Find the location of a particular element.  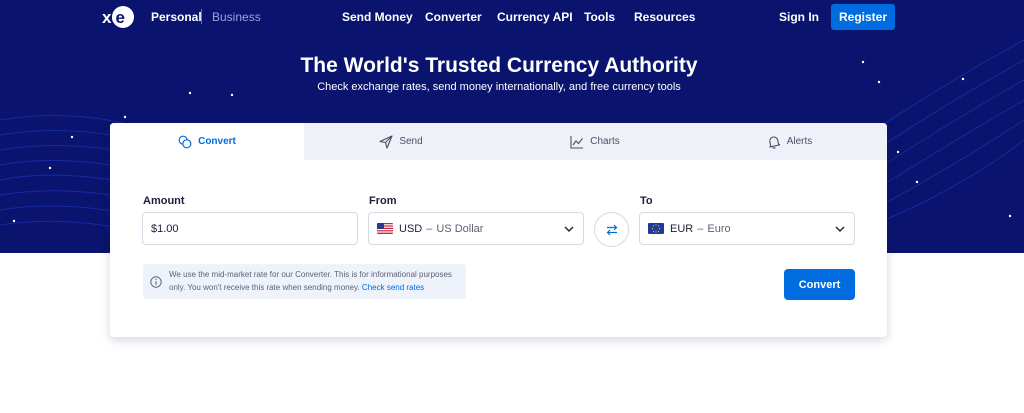

tab-alerts: Alerts is located at coordinates (789, 141).